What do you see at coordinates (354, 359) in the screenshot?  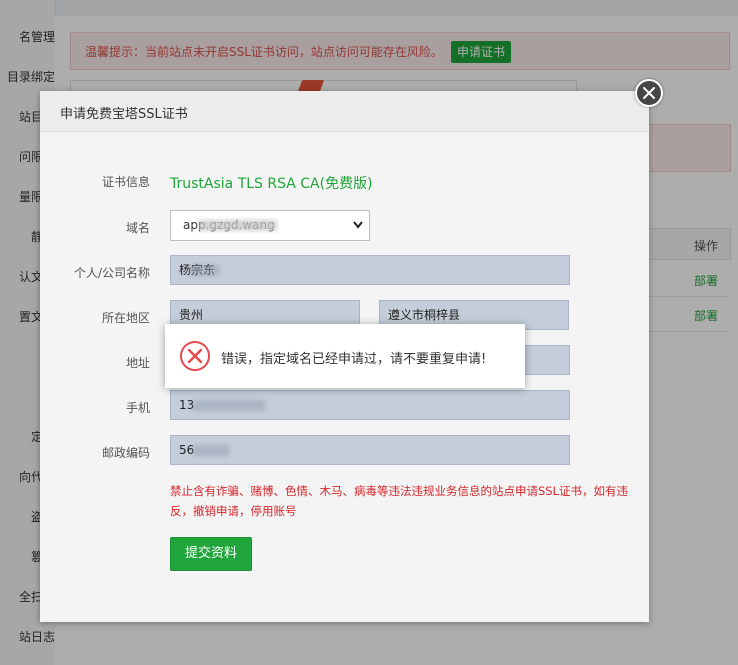 I see `error-message: 错误，指定域名已经申请过，请不要重复申请!` at bounding box center [354, 359].